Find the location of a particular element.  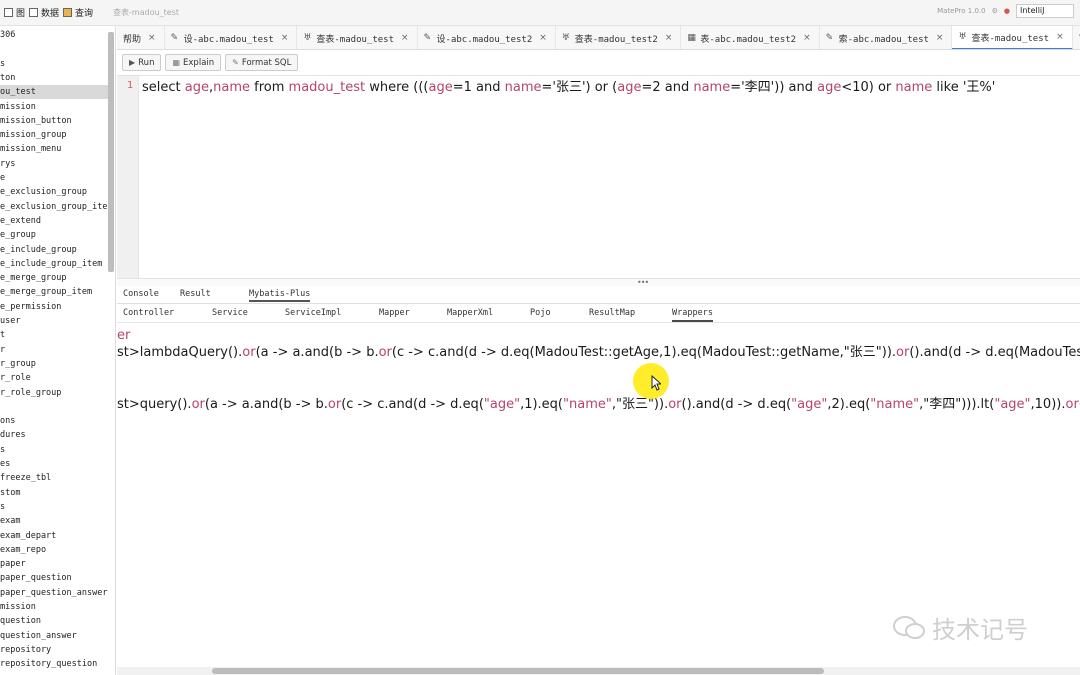

codegen-tab: Service is located at coordinates (230, 313).